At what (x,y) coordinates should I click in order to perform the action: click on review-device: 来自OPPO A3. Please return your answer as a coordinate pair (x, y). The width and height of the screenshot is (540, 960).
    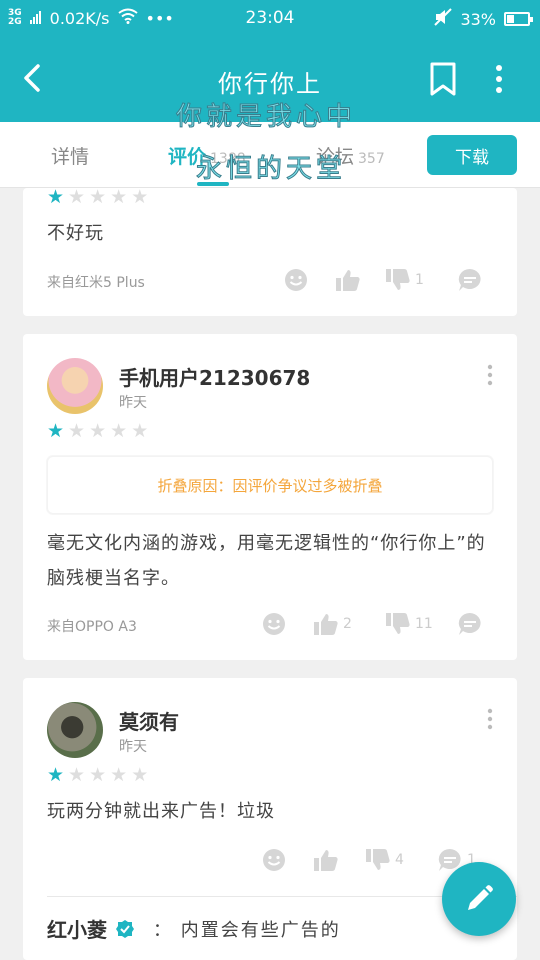
    Looking at the image, I should click on (92, 627).